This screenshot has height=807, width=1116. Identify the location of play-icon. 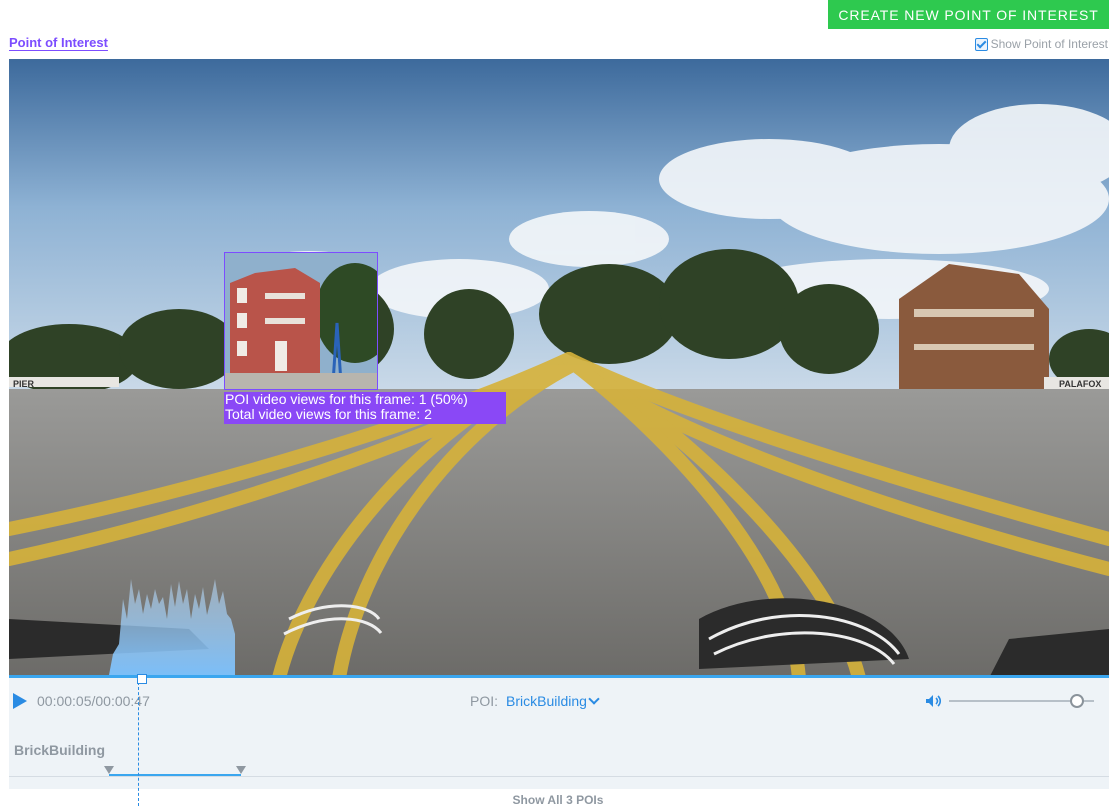
(20, 701).